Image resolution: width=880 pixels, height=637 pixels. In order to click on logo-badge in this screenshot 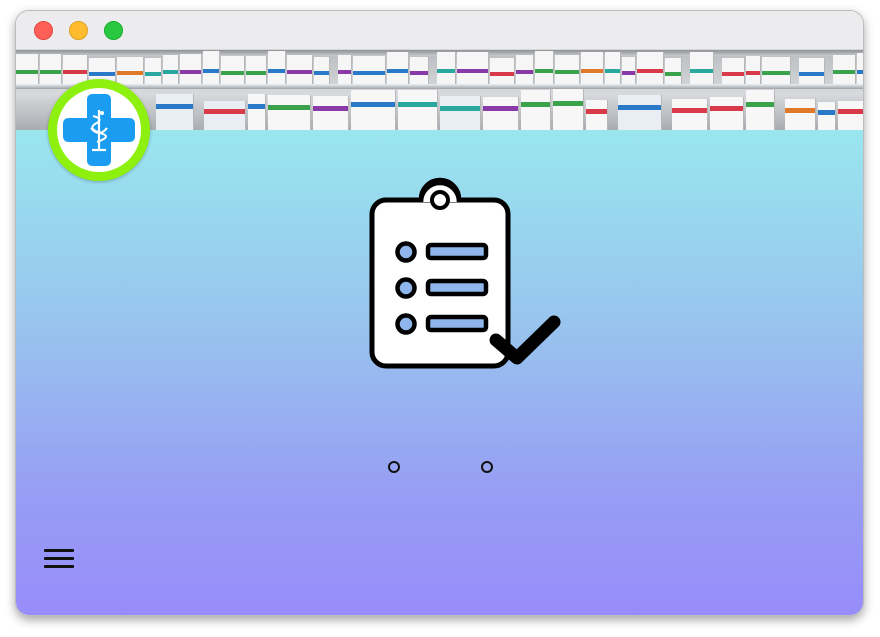, I will do `click(99, 130)`.